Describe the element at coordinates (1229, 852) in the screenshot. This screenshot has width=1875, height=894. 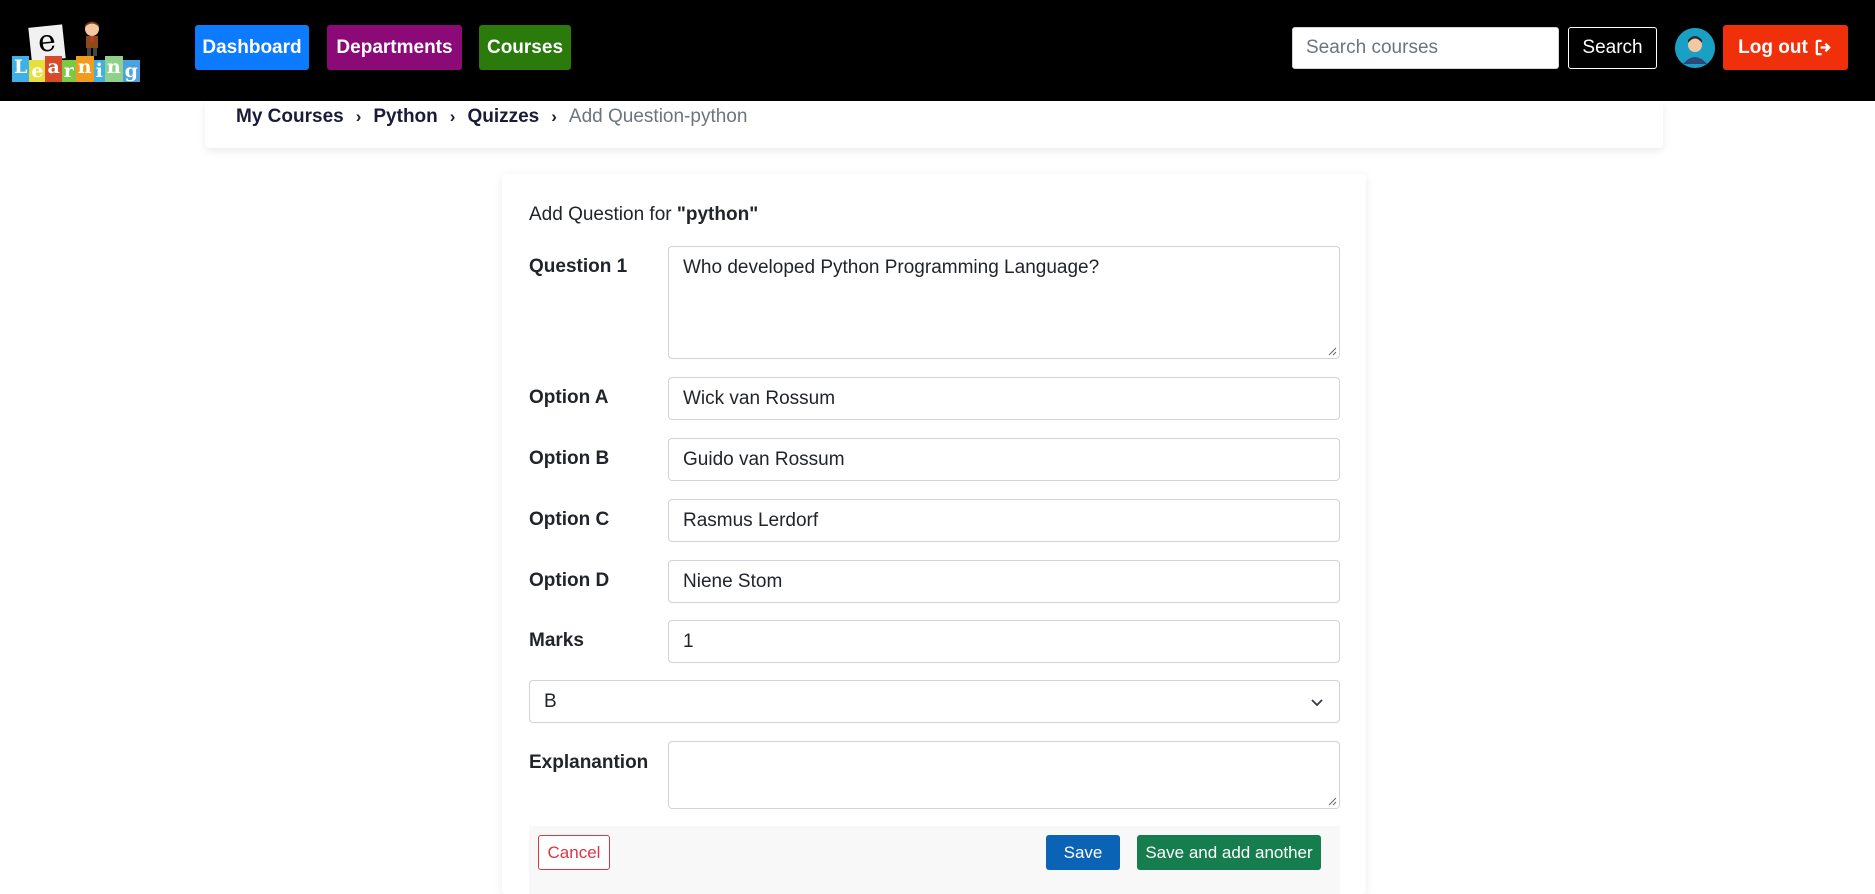
I see `save-and-add-another-button: Save and add another` at that location.